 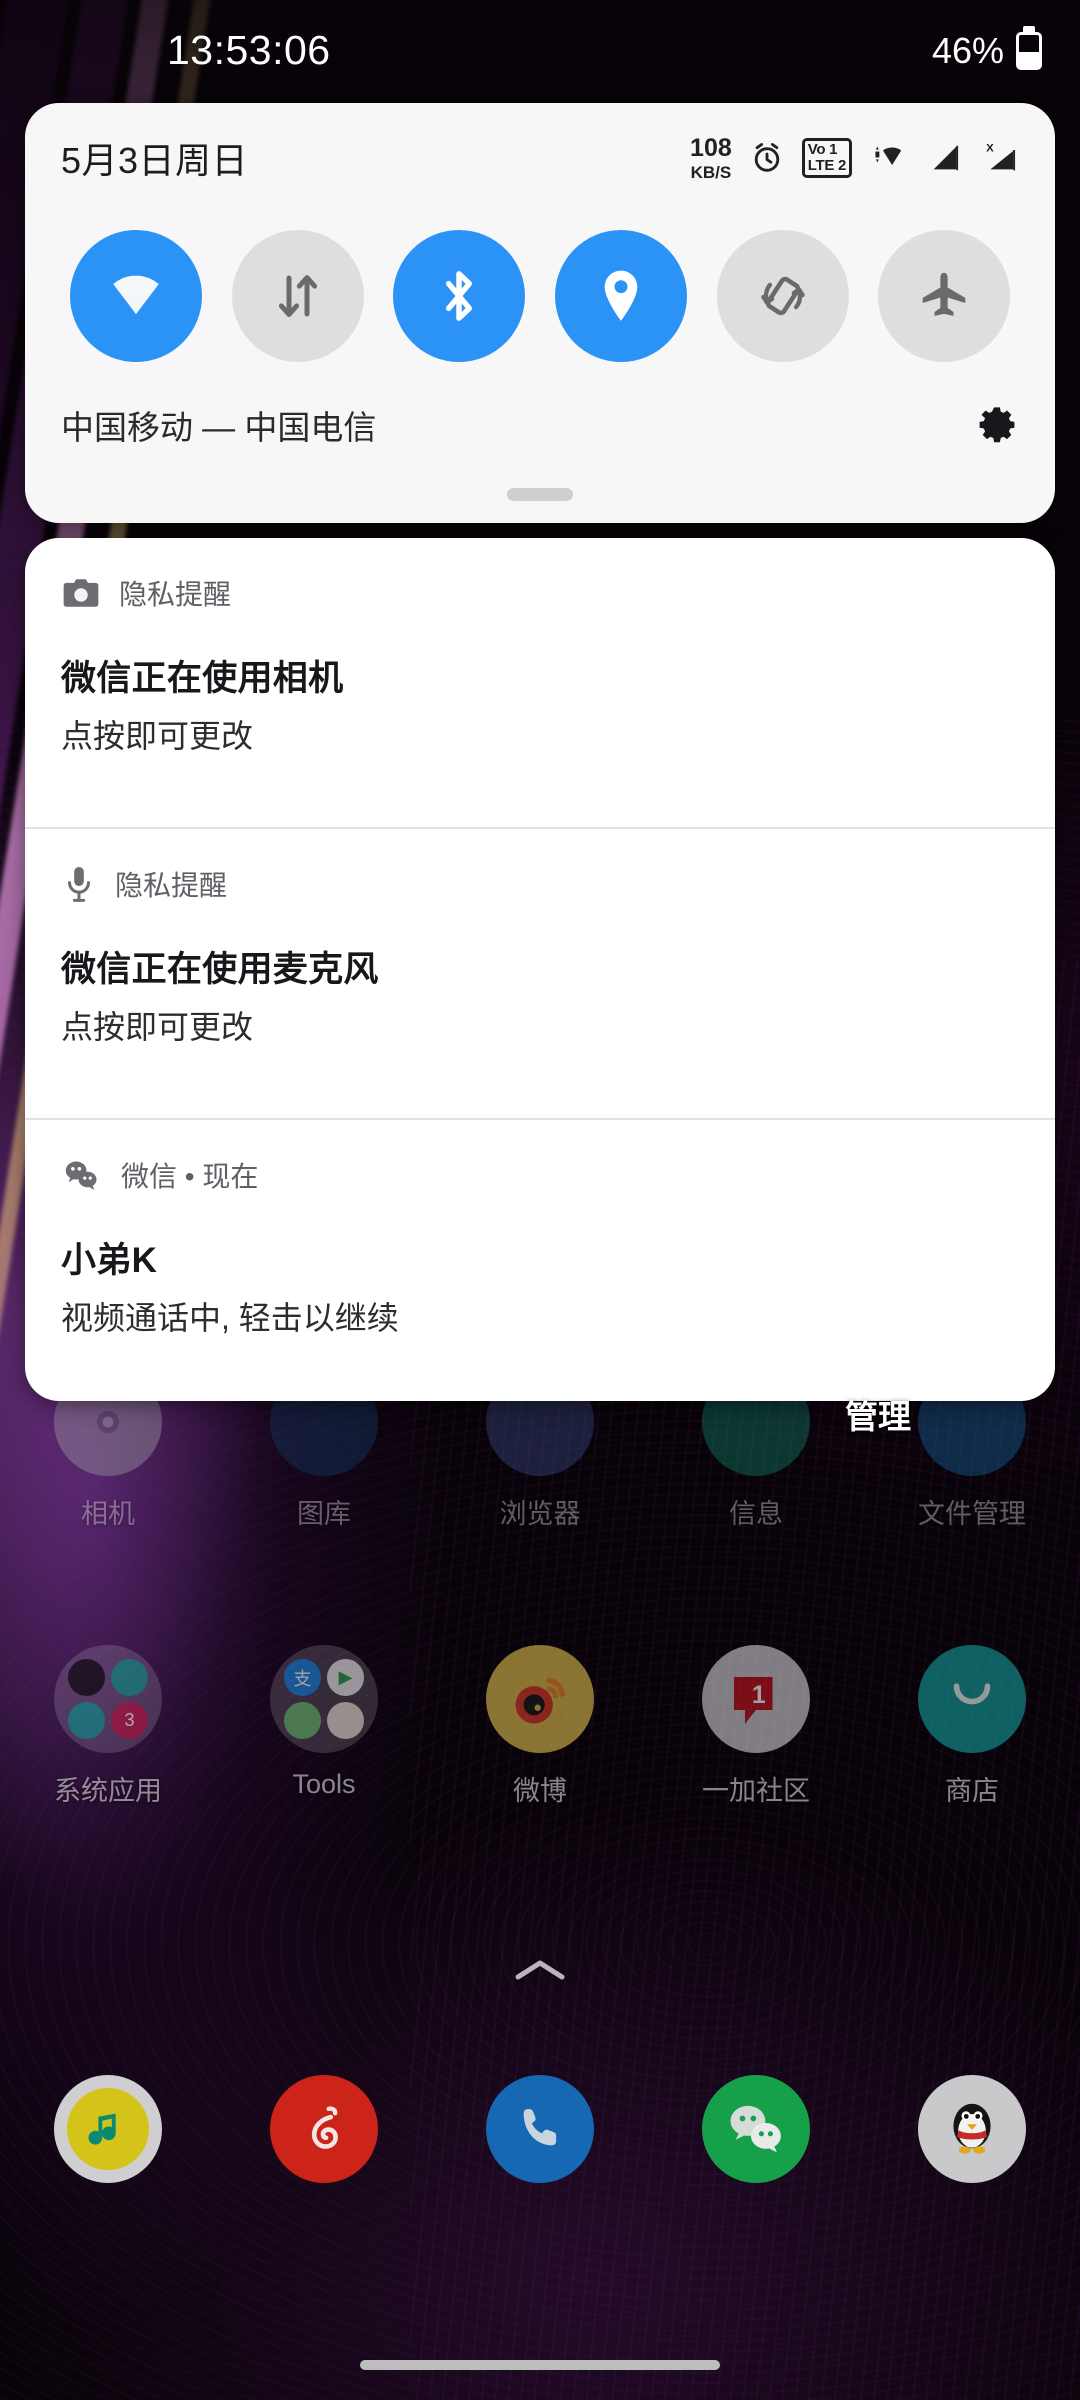 I want to click on app-folder-tools: 支 ▶ Tools, so click(x=324, y=1726).